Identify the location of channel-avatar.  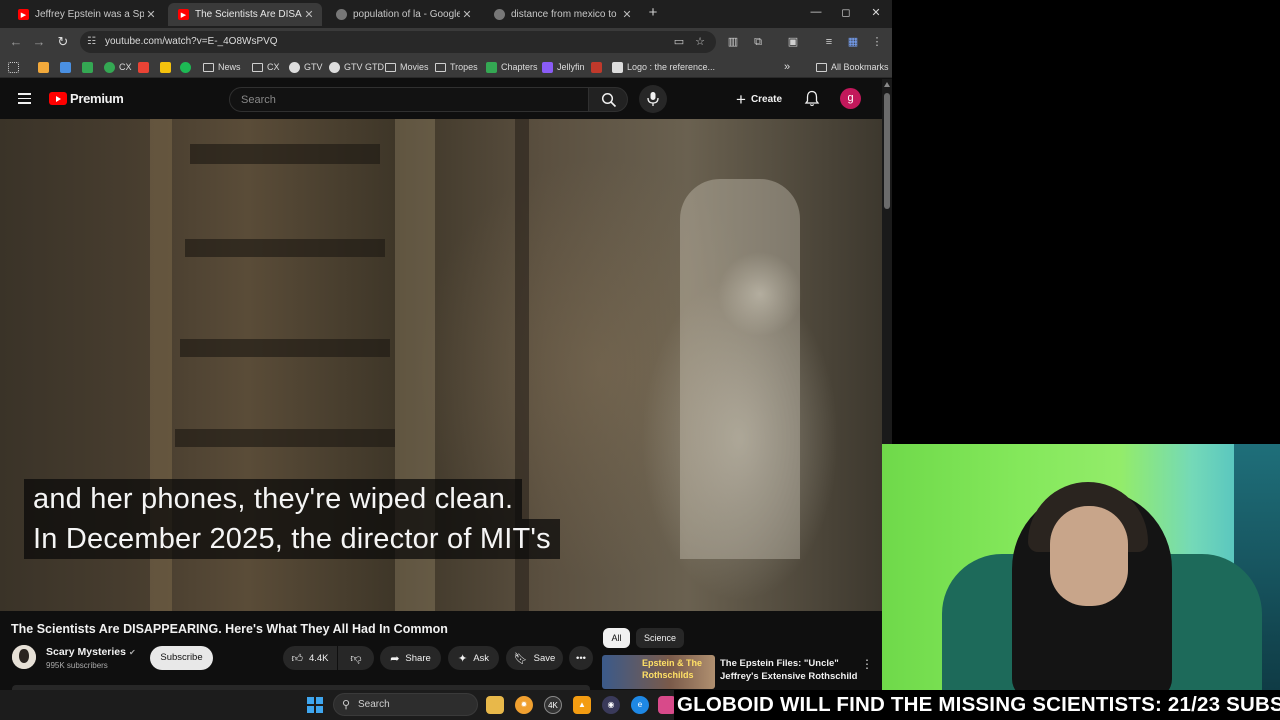
(24, 657).